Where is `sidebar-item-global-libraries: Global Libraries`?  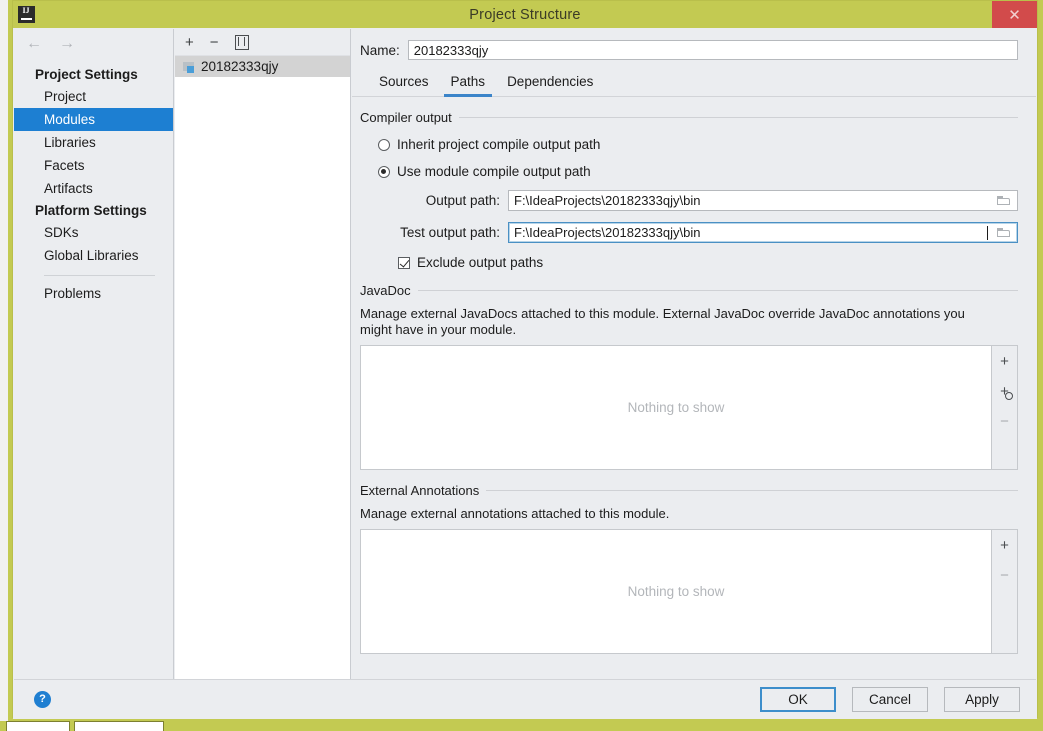 sidebar-item-global-libraries: Global Libraries is located at coordinates (93, 255).